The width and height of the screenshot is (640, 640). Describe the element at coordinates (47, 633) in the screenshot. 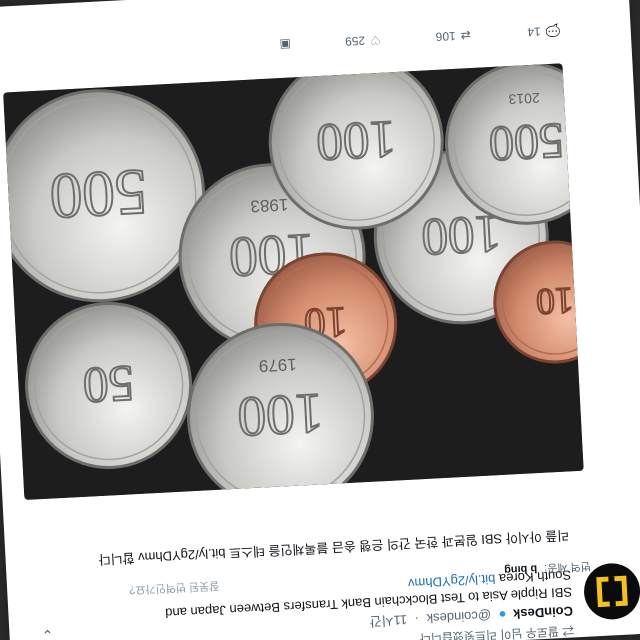

I see `chevron-down-icon: ⌄` at that location.